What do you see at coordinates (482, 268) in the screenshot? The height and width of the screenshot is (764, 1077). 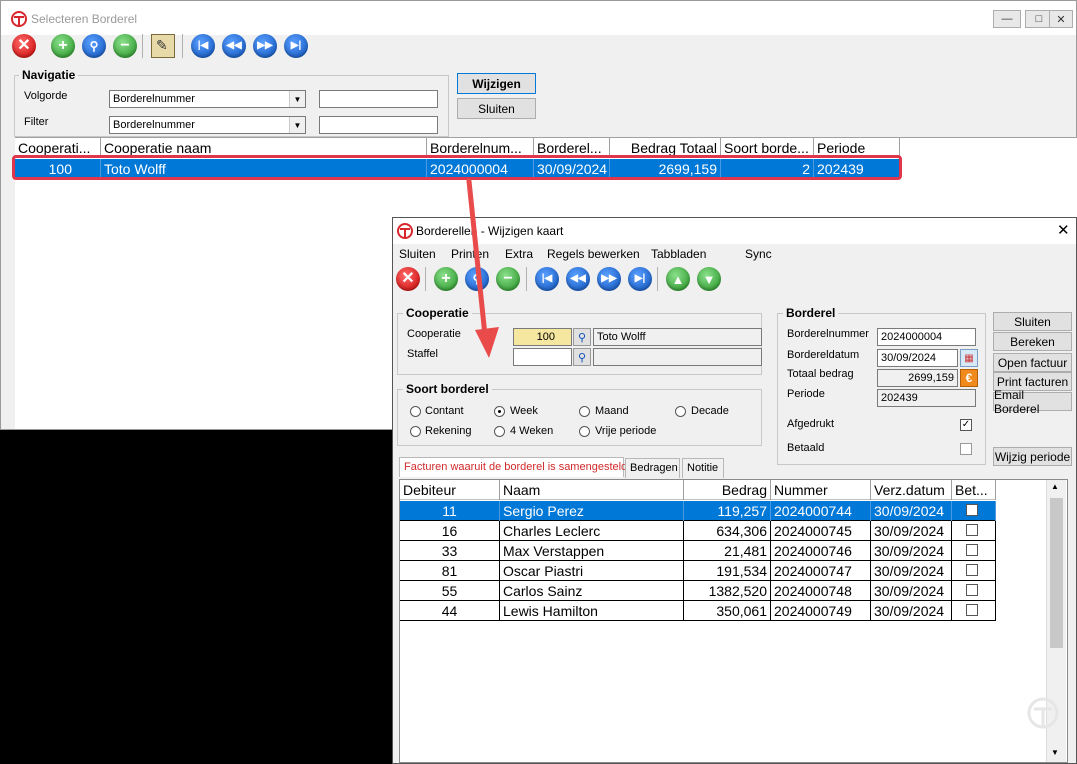 I see `annotation-arrow` at bounding box center [482, 268].